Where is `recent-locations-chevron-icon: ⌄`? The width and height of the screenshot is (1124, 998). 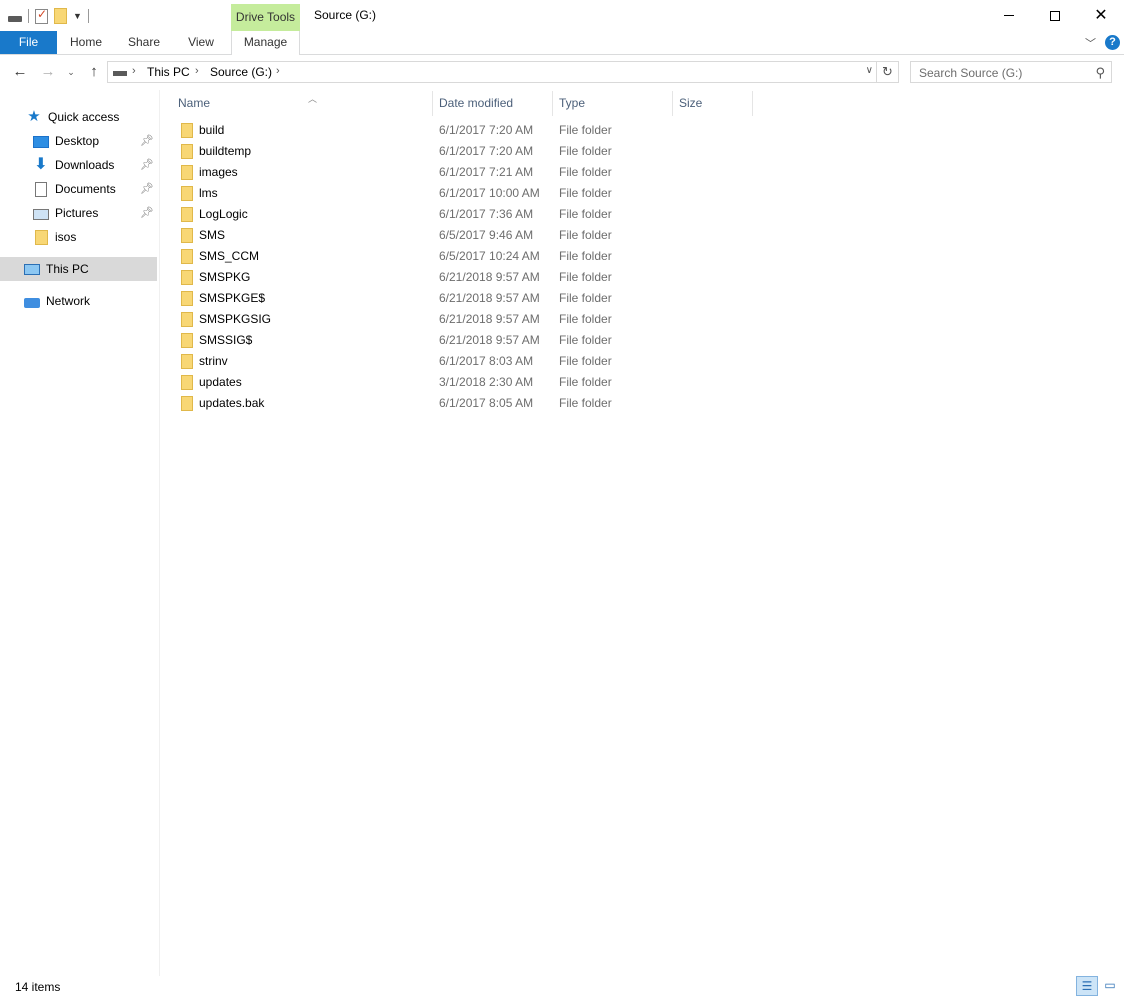 recent-locations-chevron-icon: ⌄ is located at coordinates (71, 72).